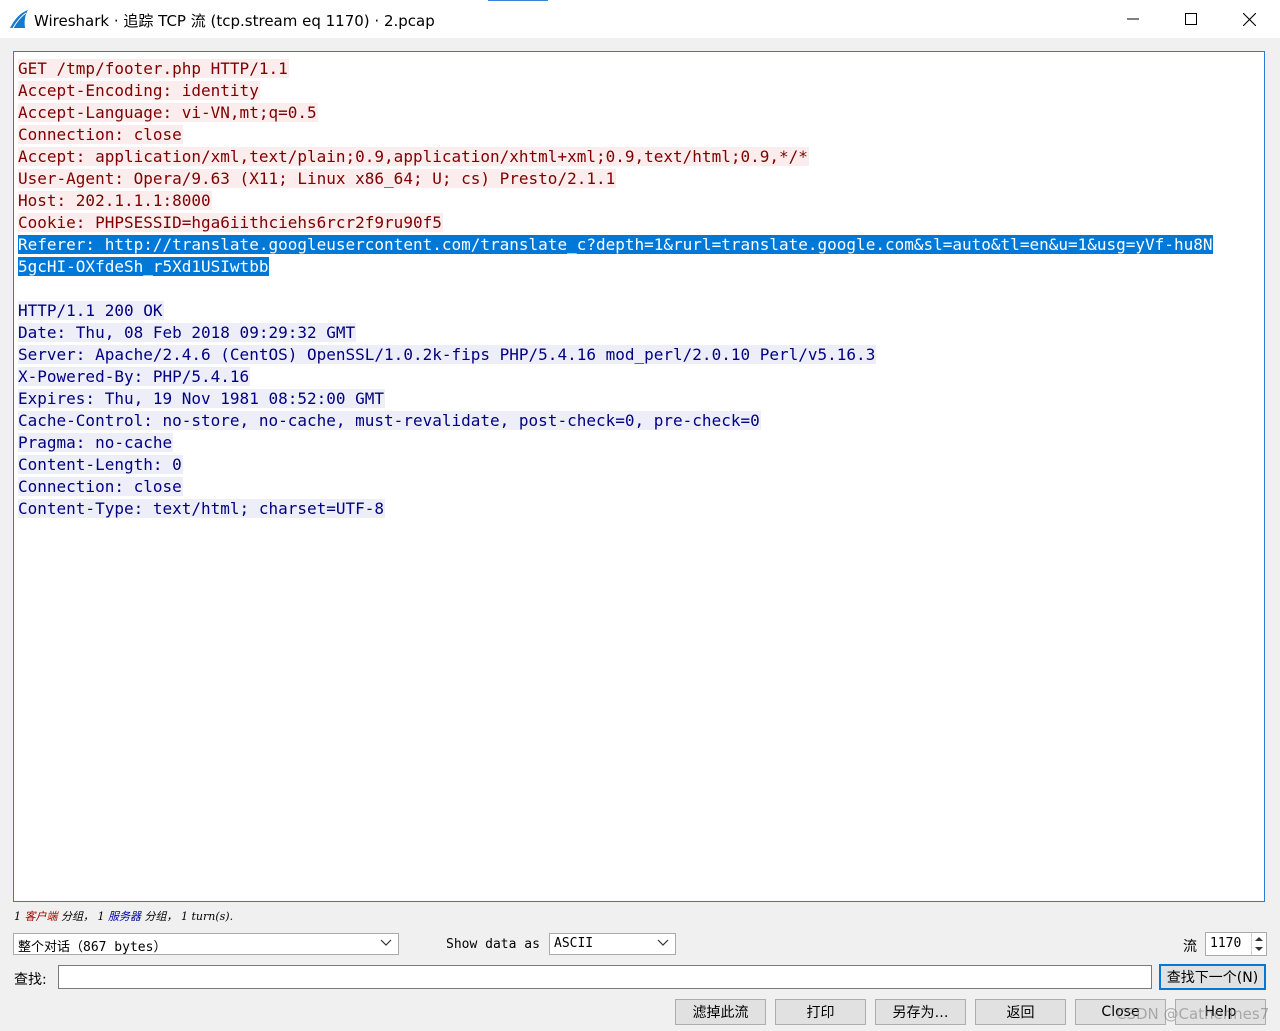  I want to click on server-text-segment: Content-Type: text/html; charset=UTF-8, so click(202, 508).